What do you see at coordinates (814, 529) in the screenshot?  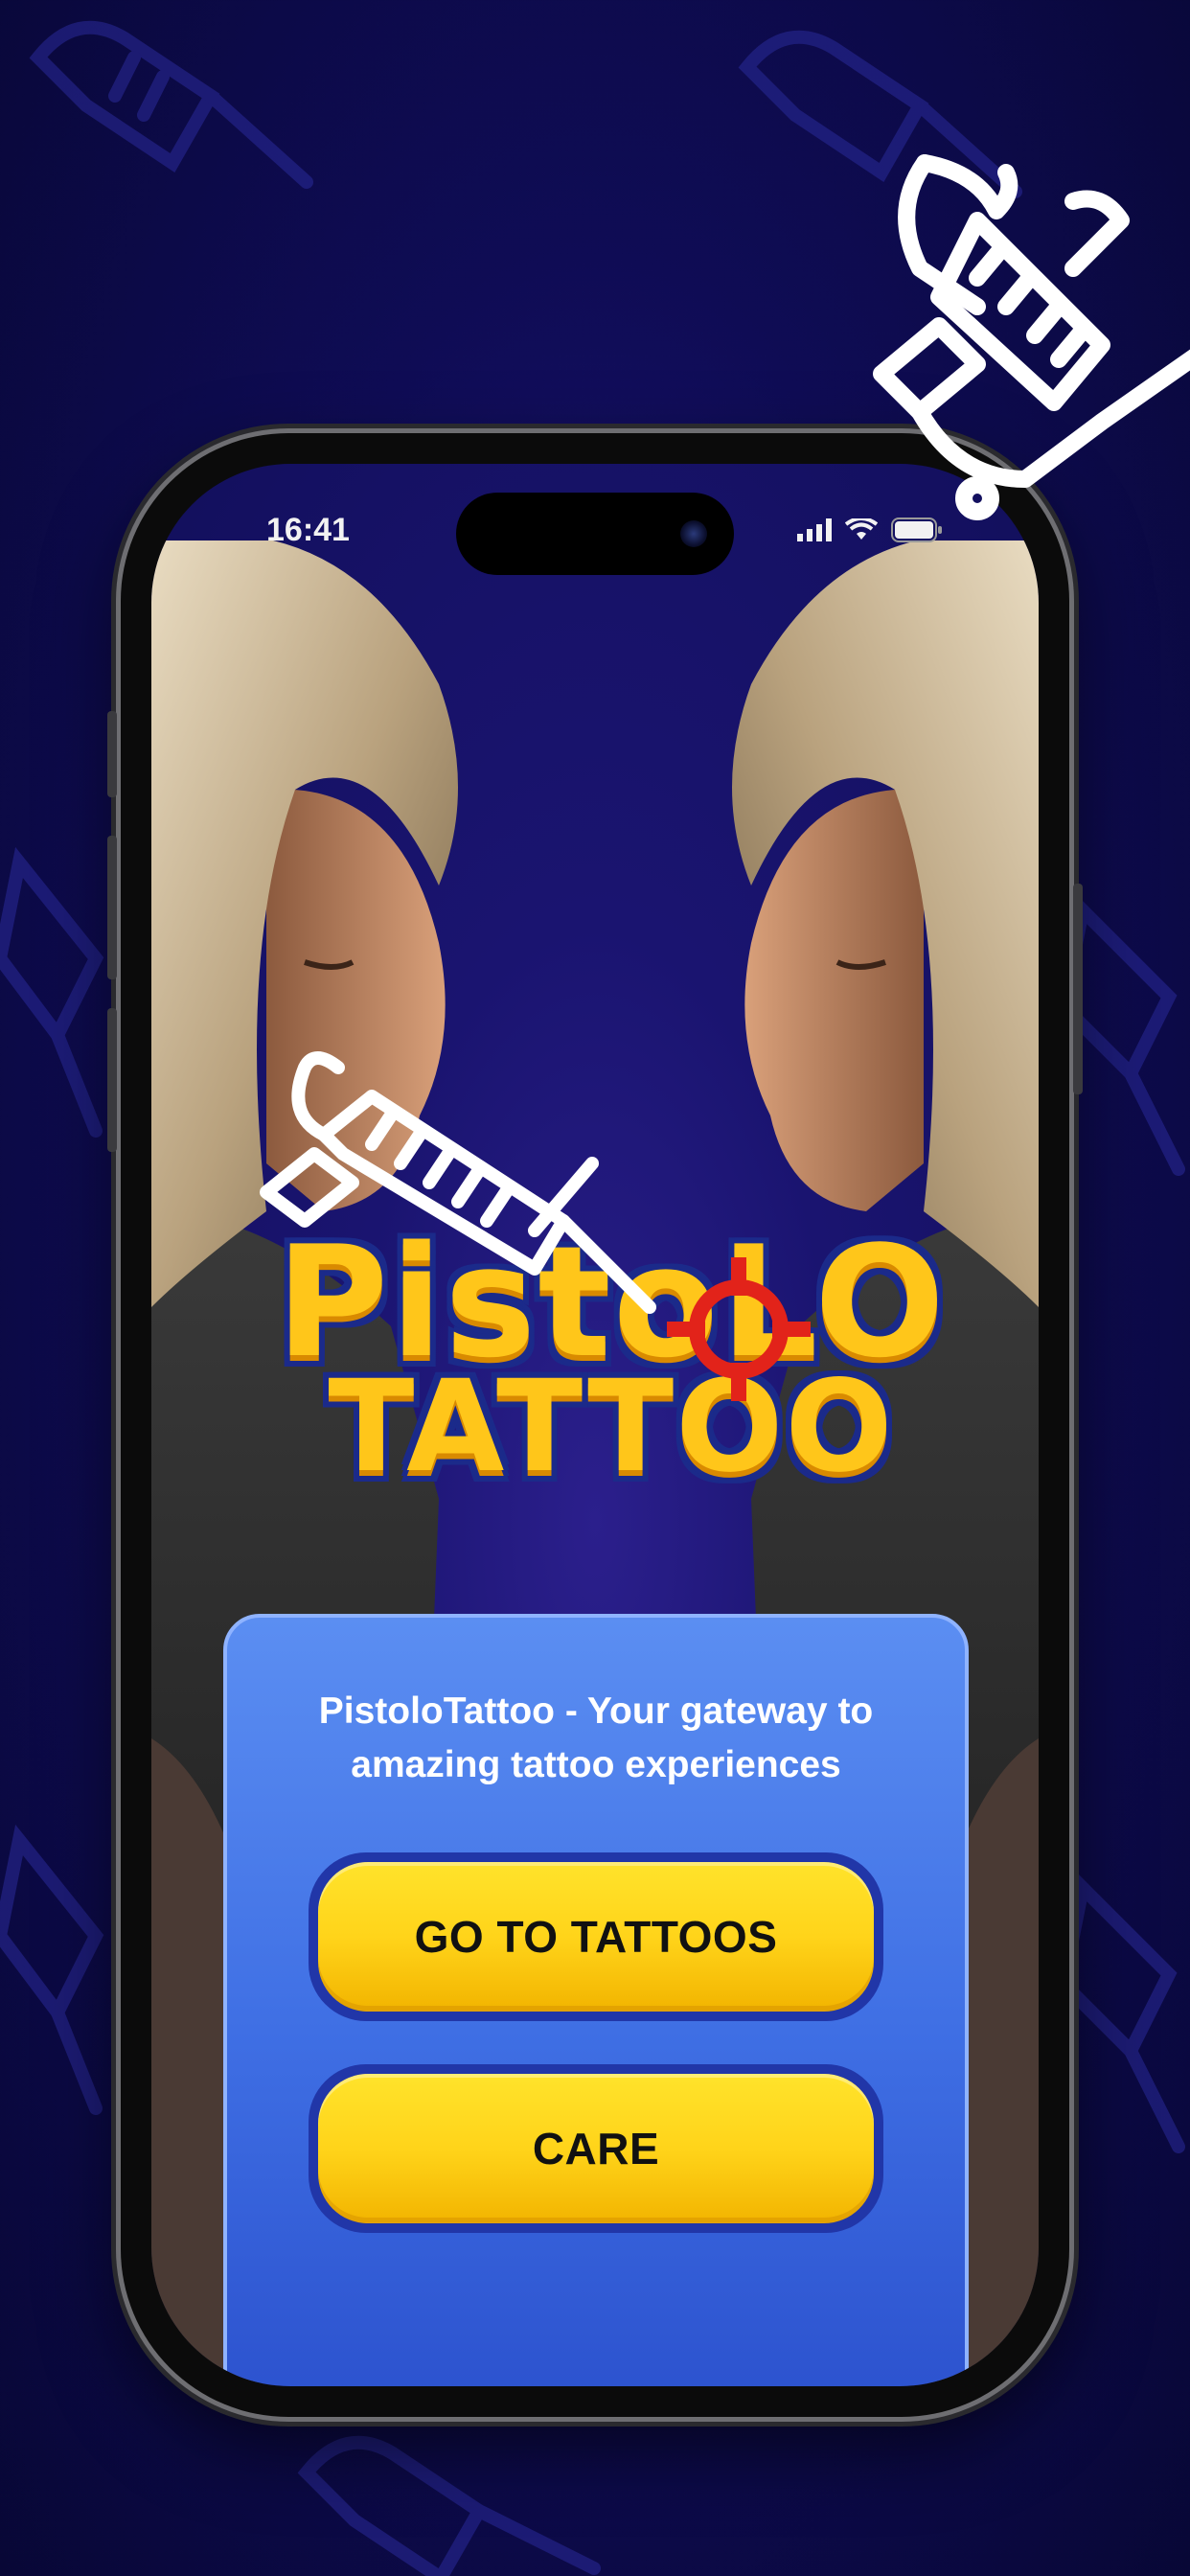 I see `signal-icon` at bounding box center [814, 529].